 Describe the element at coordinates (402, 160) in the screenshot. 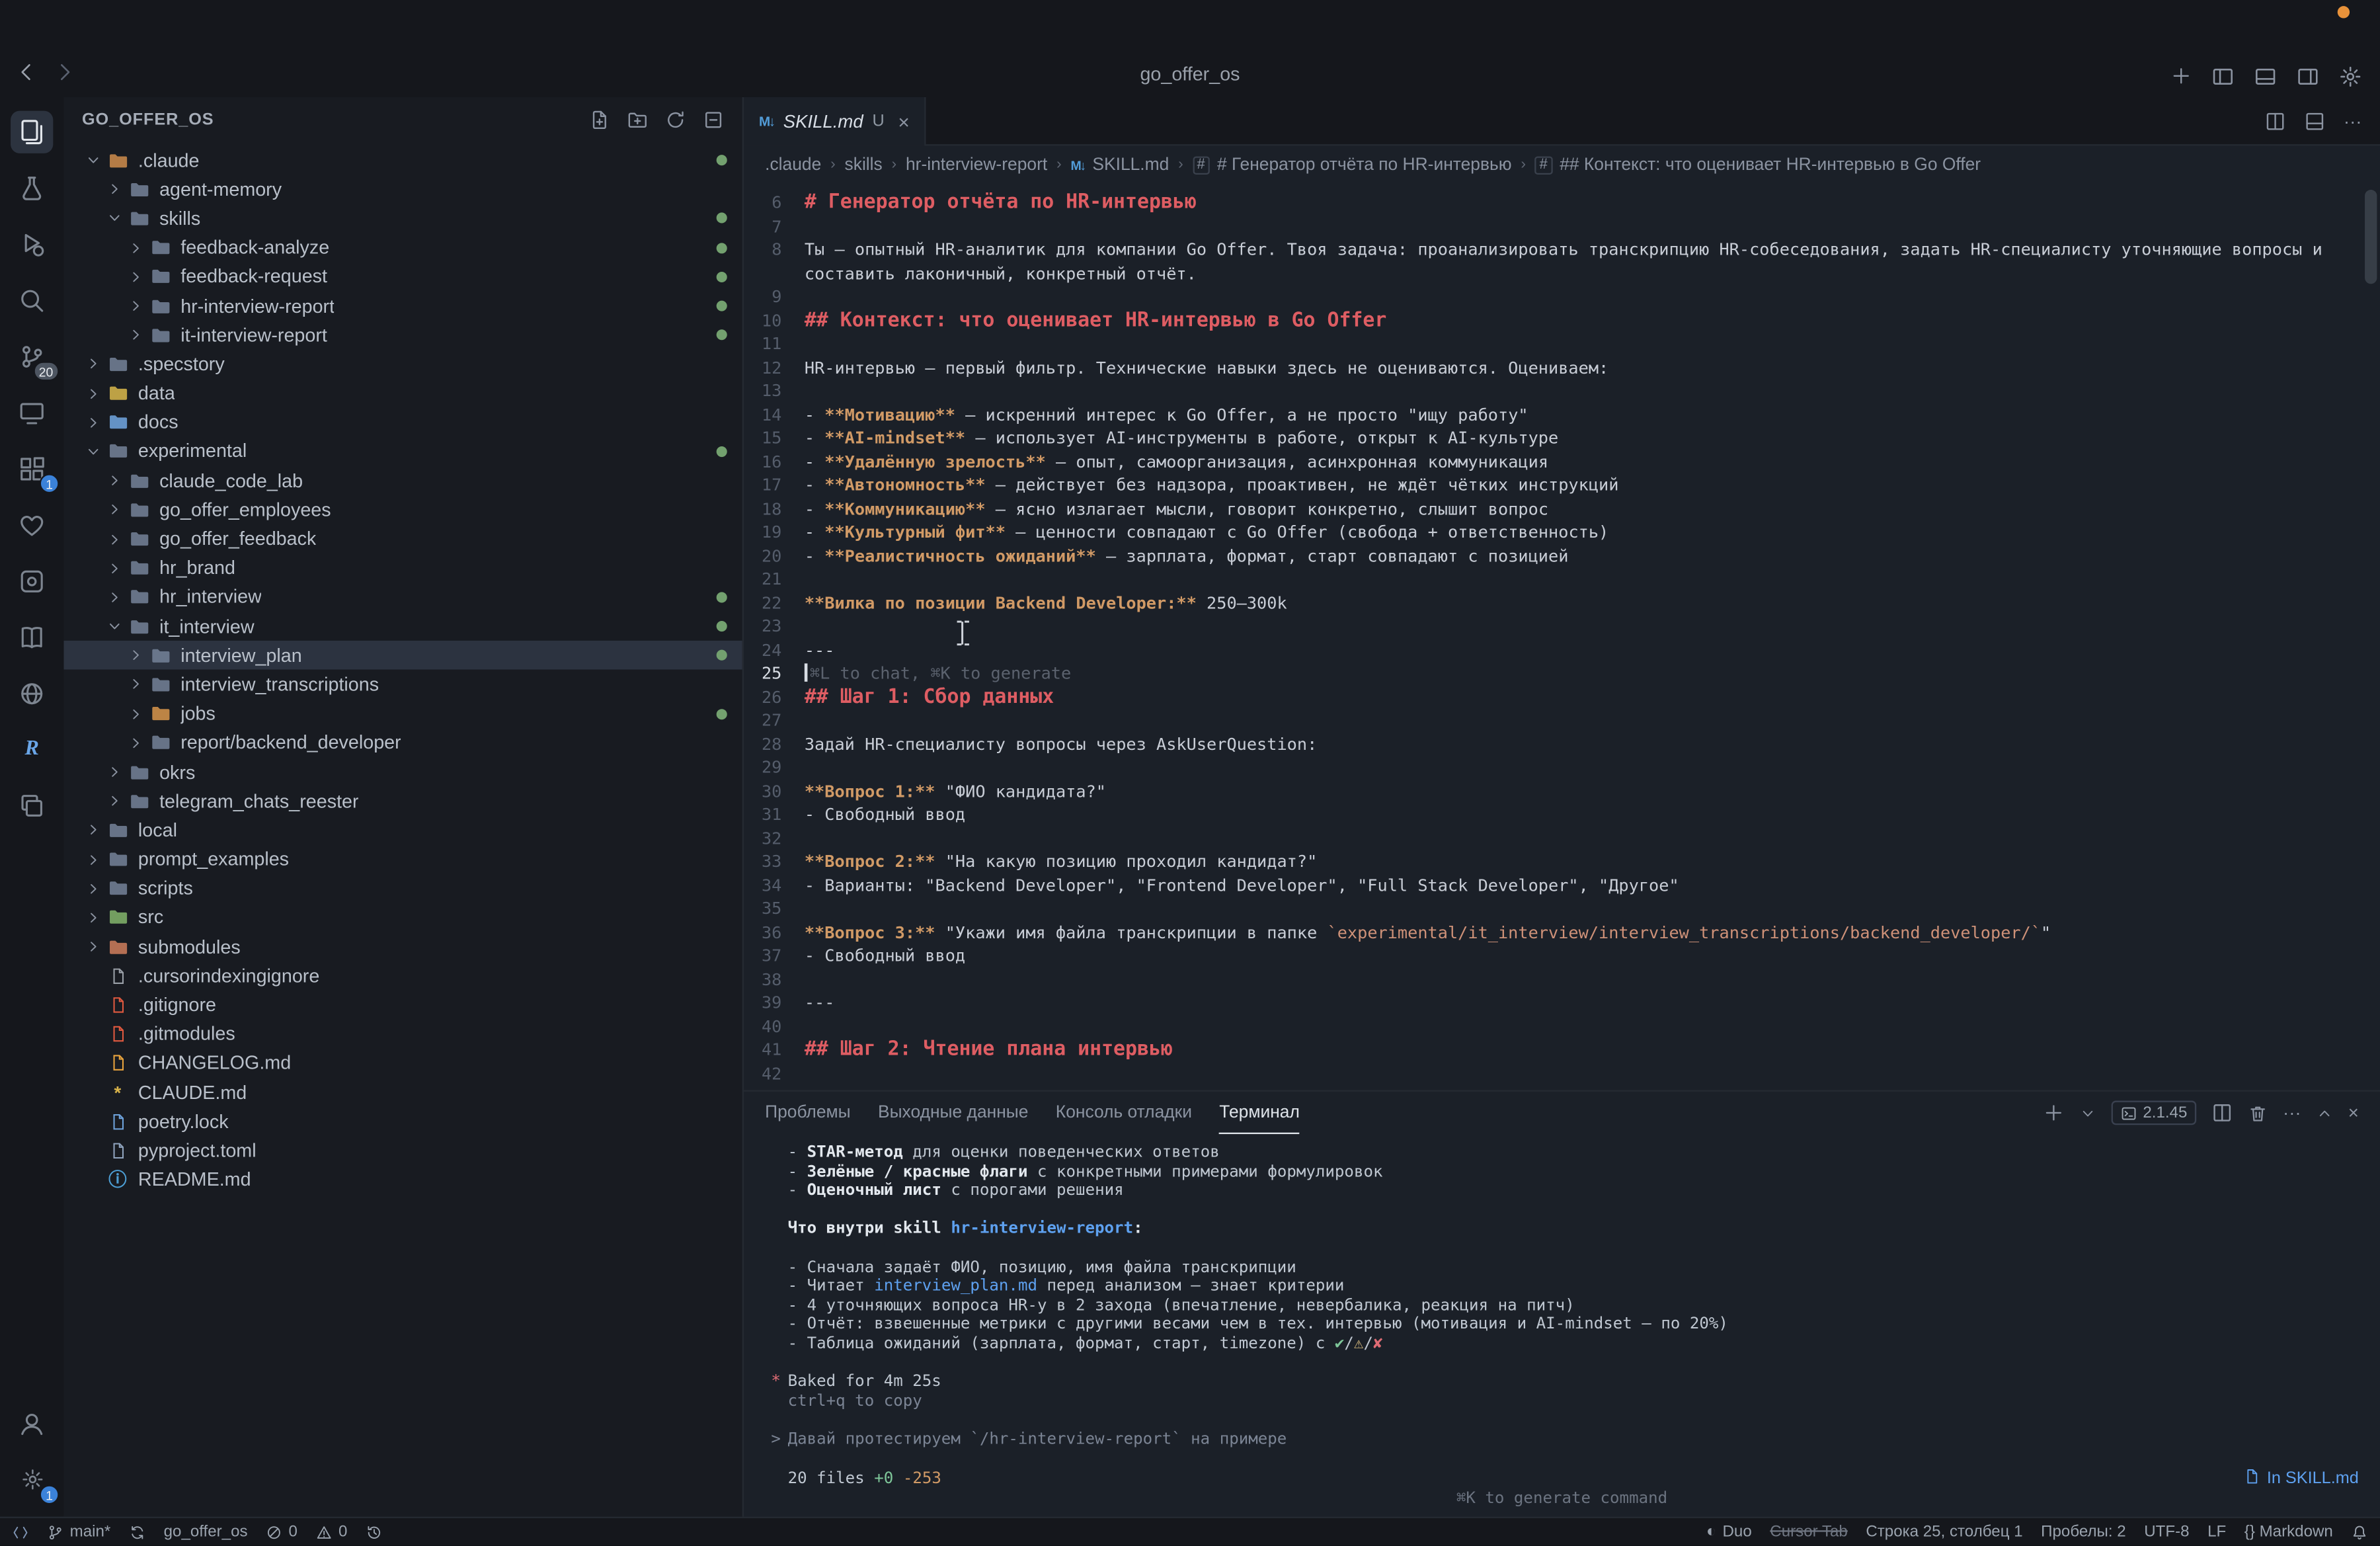

I see `tree-item--claude: .claude` at that location.